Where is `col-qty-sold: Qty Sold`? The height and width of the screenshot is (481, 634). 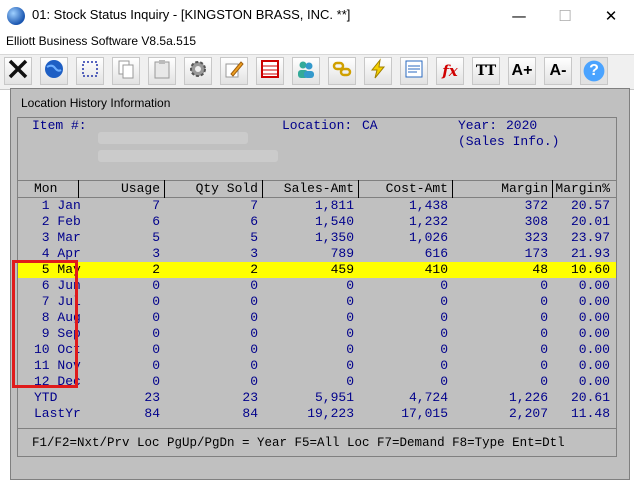
col-qty-sold: Qty Sold is located at coordinates (226, 188).